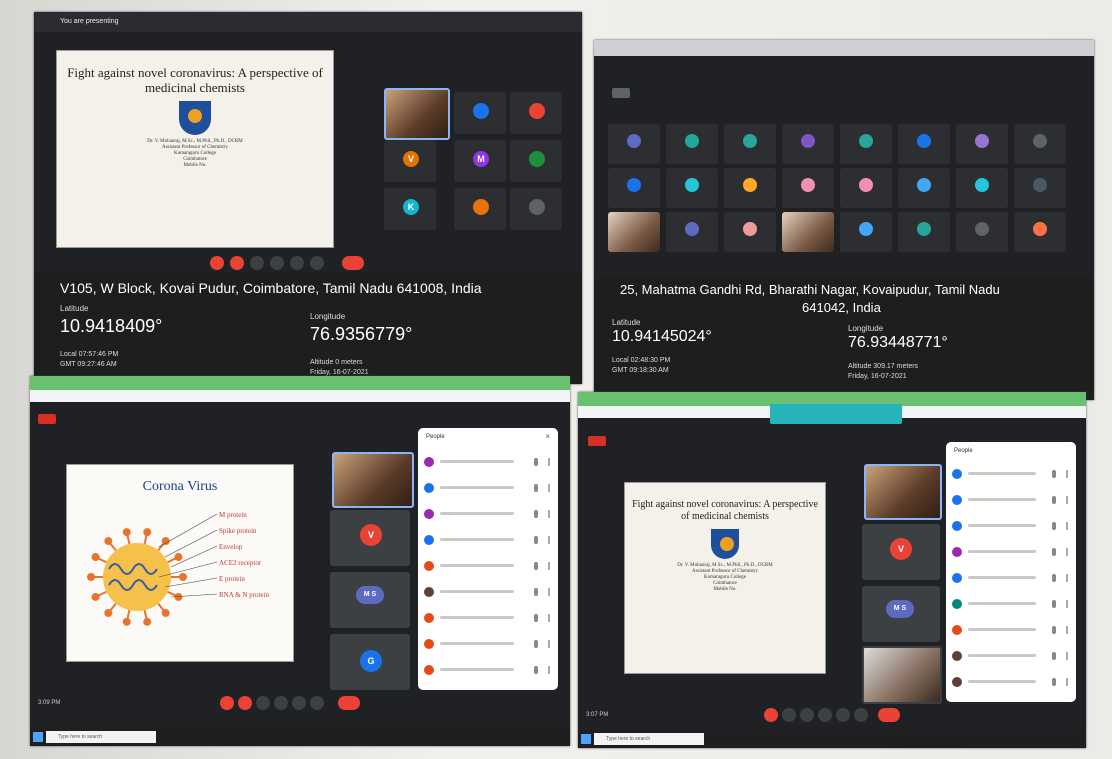  What do you see at coordinates (789, 715) in the screenshot?
I see `camera-button` at bounding box center [789, 715].